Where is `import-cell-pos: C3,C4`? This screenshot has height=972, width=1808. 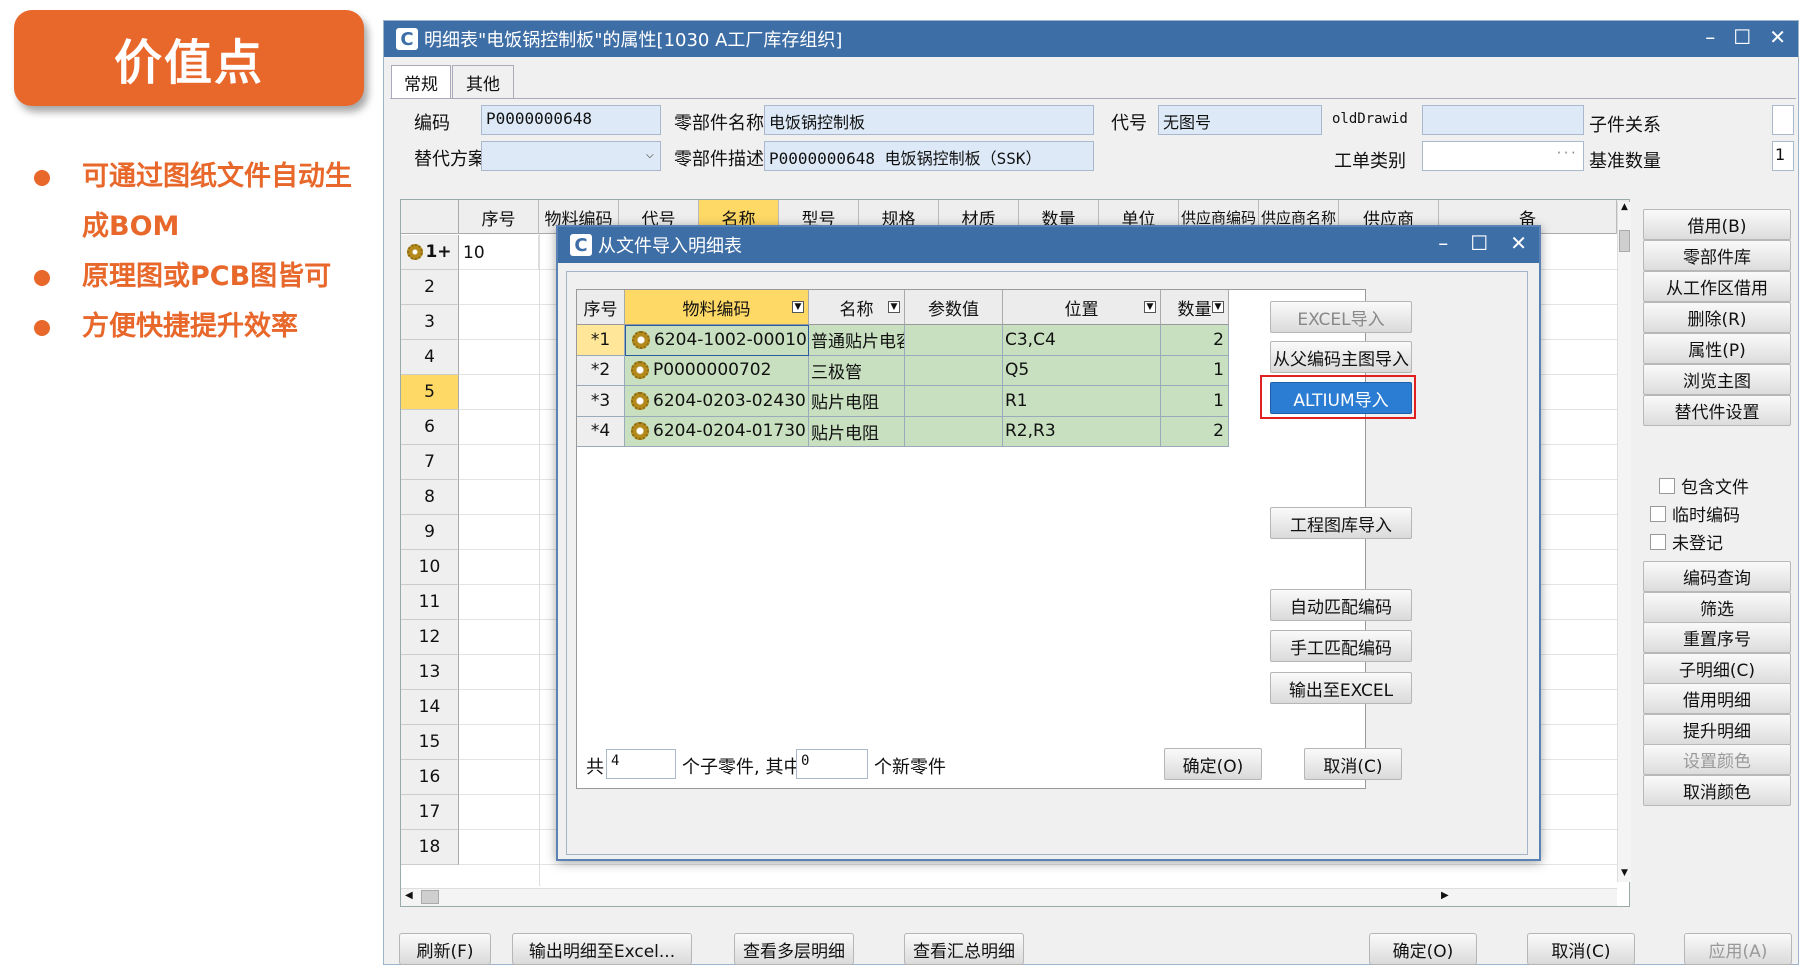
import-cell-pos: C3,C4 is located at coordinates (1082, 340).